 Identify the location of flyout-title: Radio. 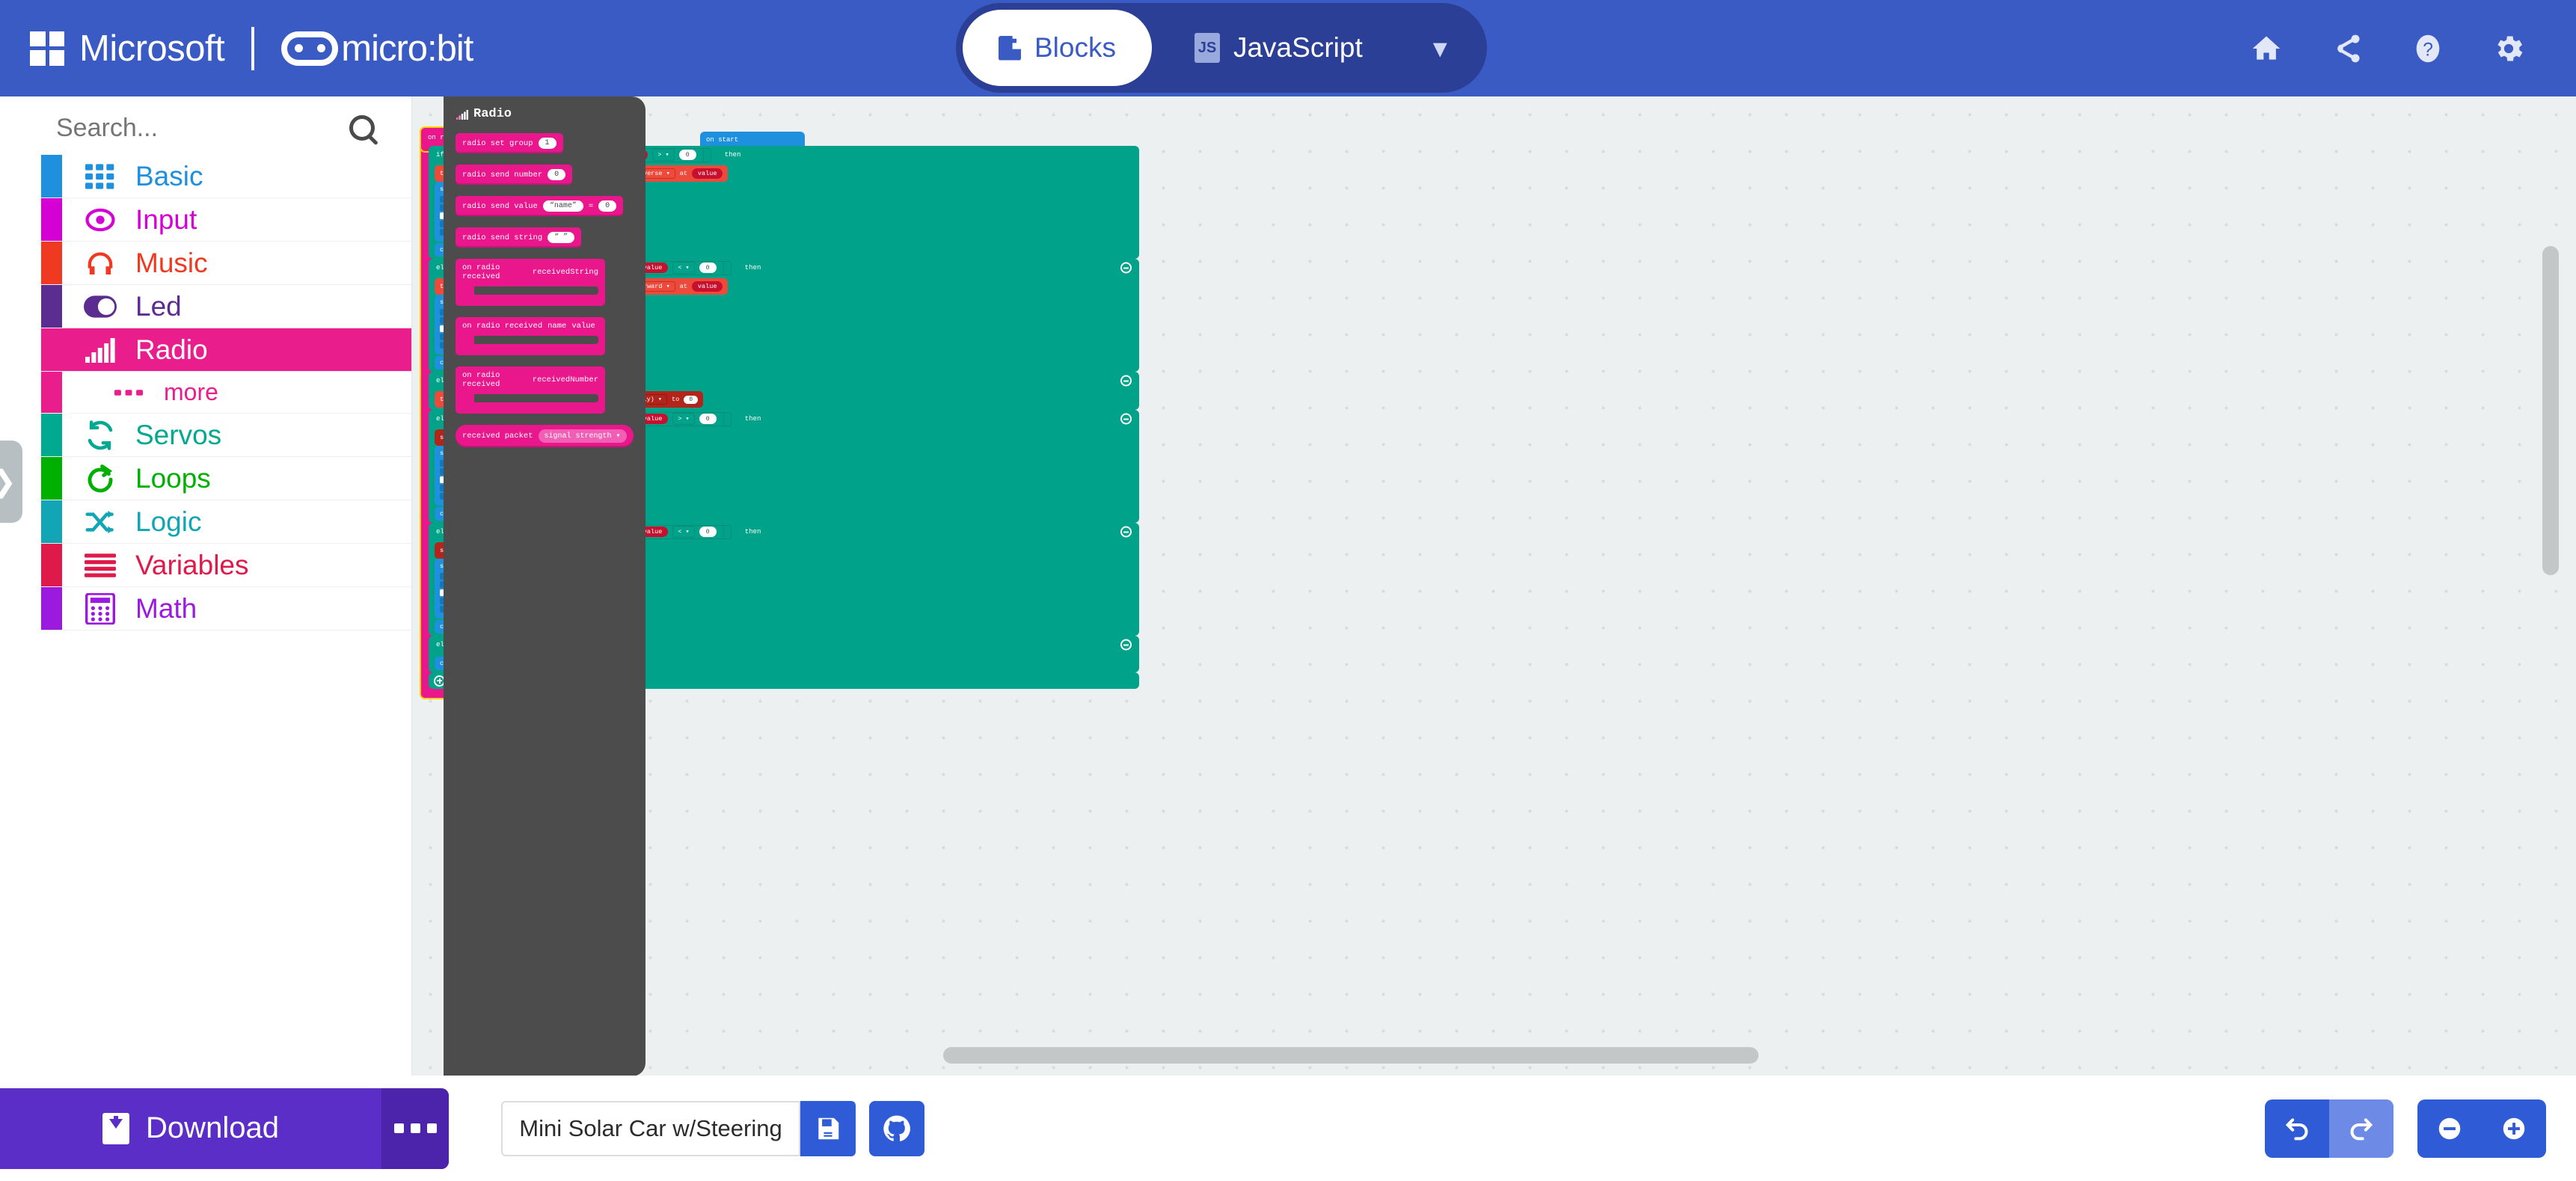
(550, 114).